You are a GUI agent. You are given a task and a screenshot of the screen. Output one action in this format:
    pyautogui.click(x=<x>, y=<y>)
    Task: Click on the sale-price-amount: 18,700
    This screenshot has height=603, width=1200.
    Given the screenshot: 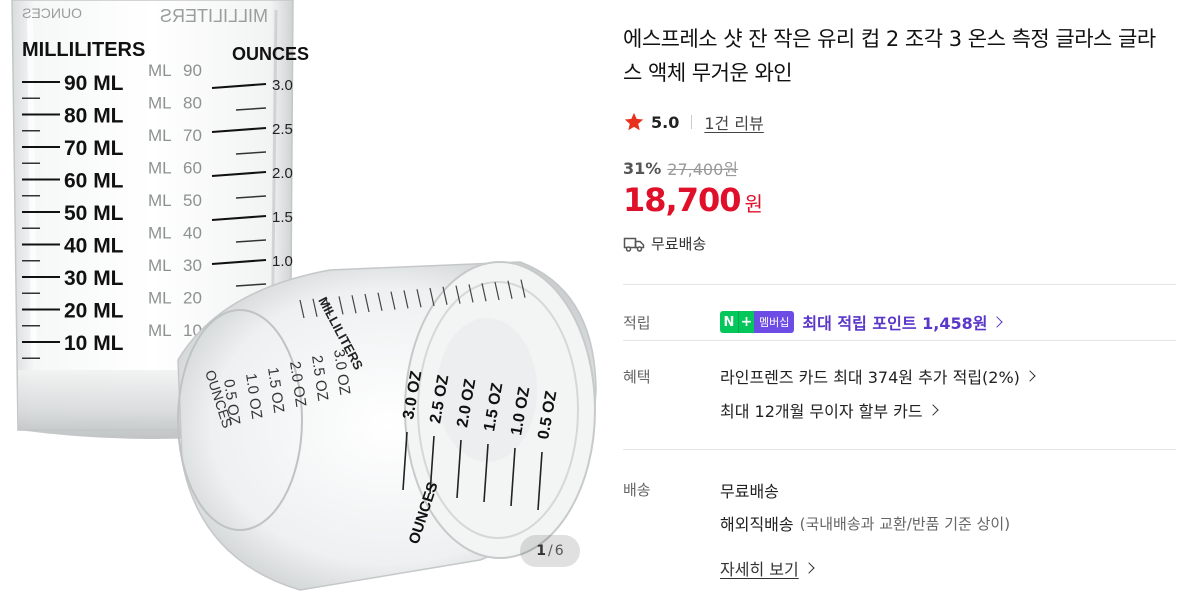 What is the action you would take?
    pyautogui.click(x=682, y=200)
    